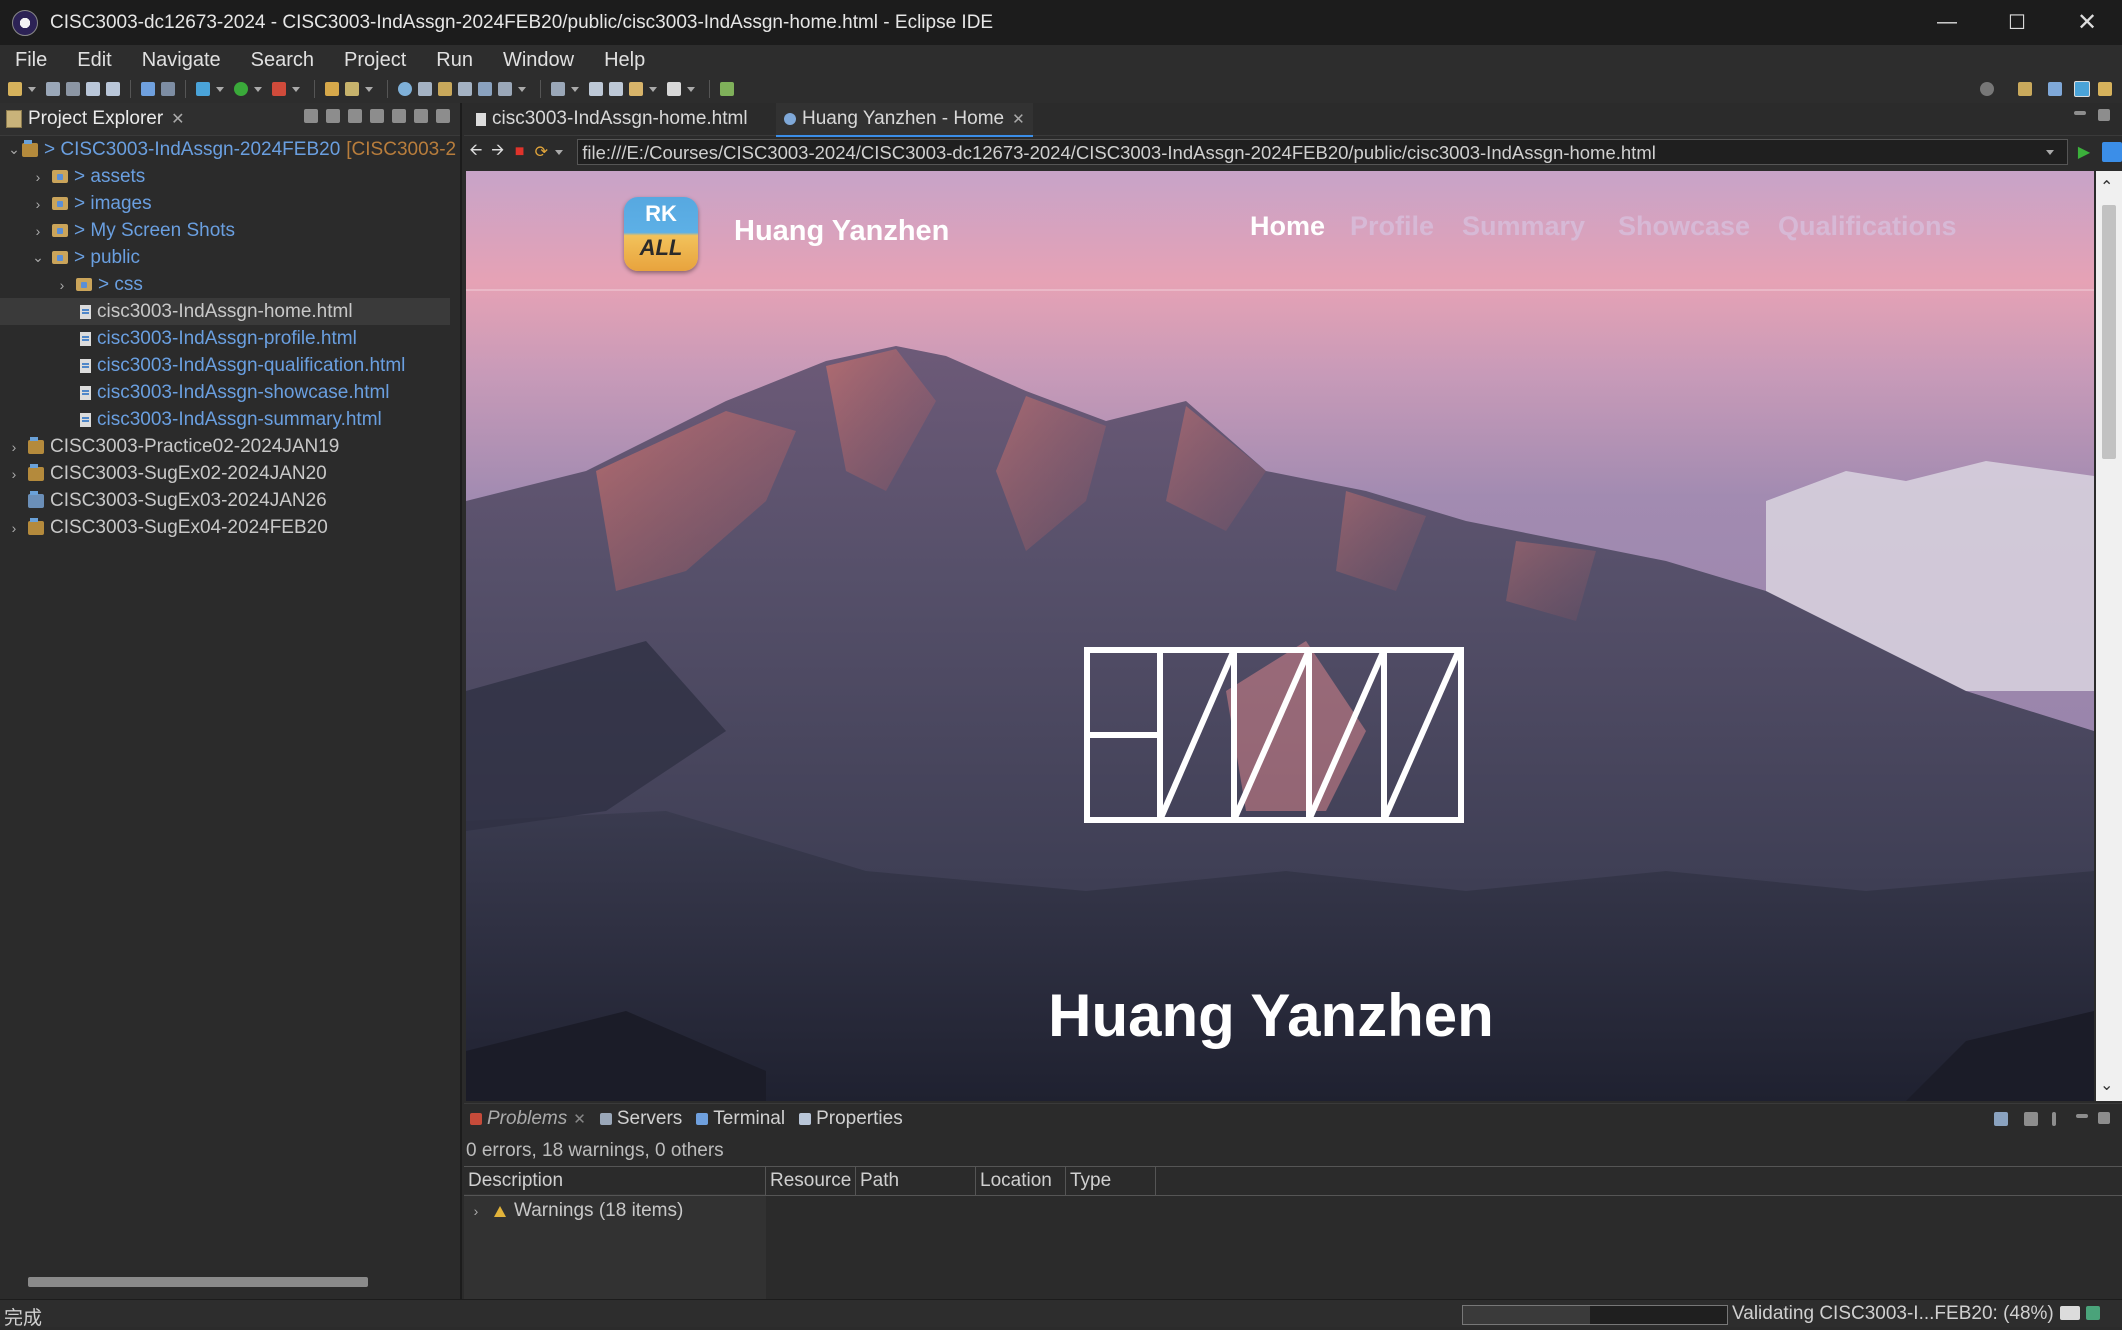  Describe the element at coordinates (1947, 22) in the screenshot. I see `minimize-button: —` at that location.